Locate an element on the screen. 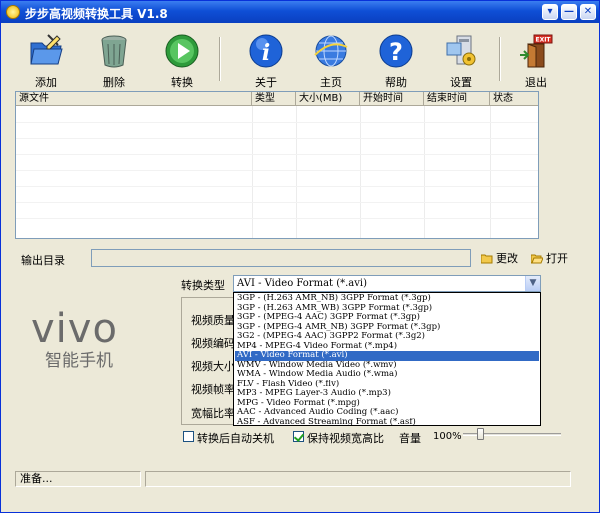 The image size is (600, 513). info-mark: i is located at coordinates (266, 53).